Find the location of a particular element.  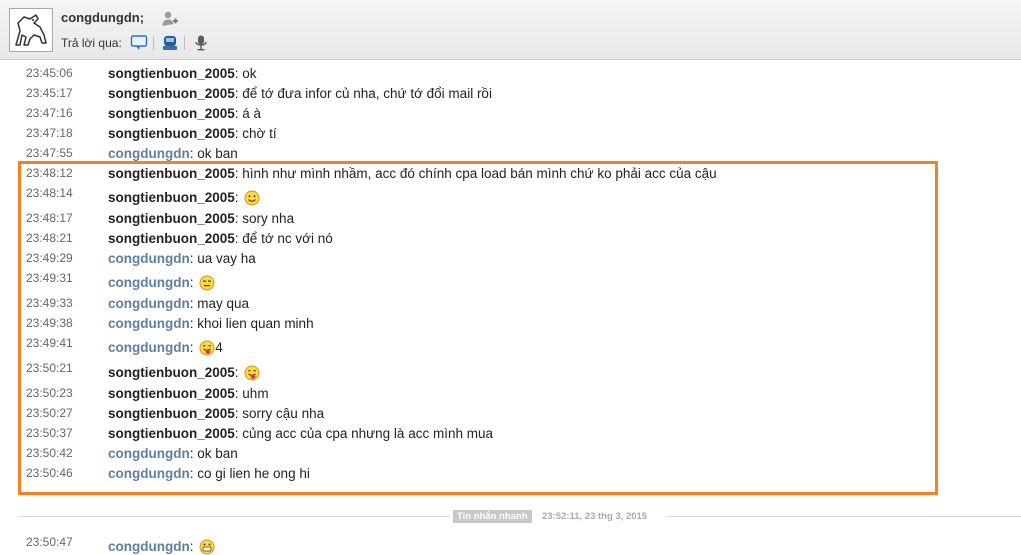

message-text: sory nha is located at coordinates (268, 218).